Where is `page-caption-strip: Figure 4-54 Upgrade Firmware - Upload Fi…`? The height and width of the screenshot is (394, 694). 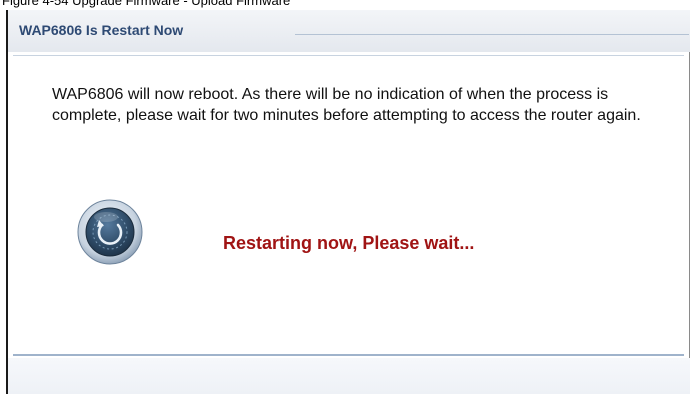
page-caption-strip: Figure 4-54 Upgrade Firmware - Upload Fi… is located at coordinates (347, 5).